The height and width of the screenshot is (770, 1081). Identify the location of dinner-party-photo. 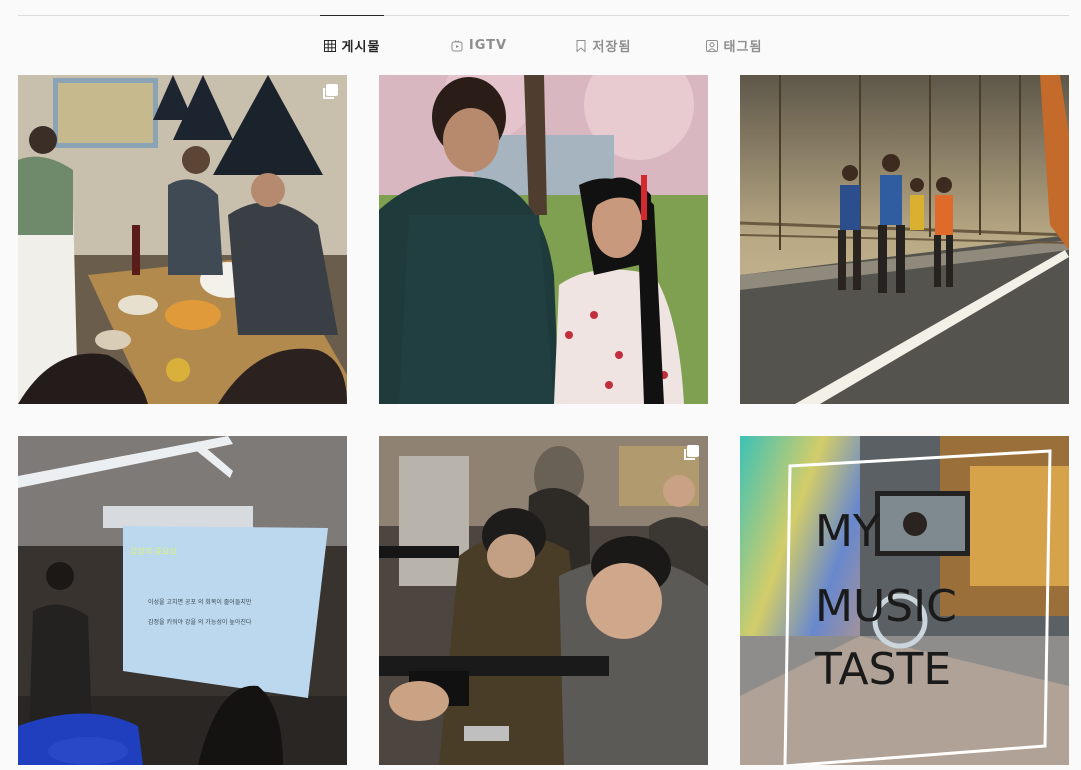
(182, 239).